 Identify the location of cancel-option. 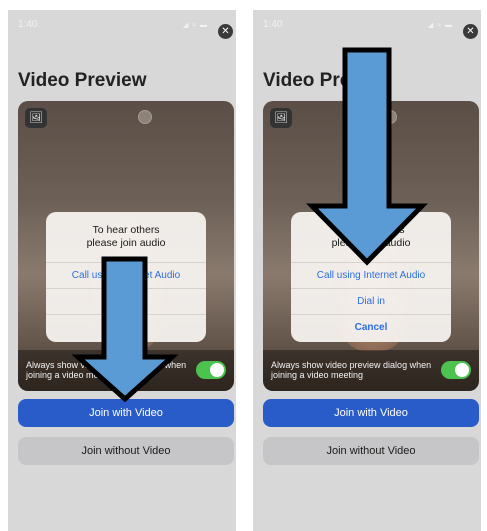
(126, 327).